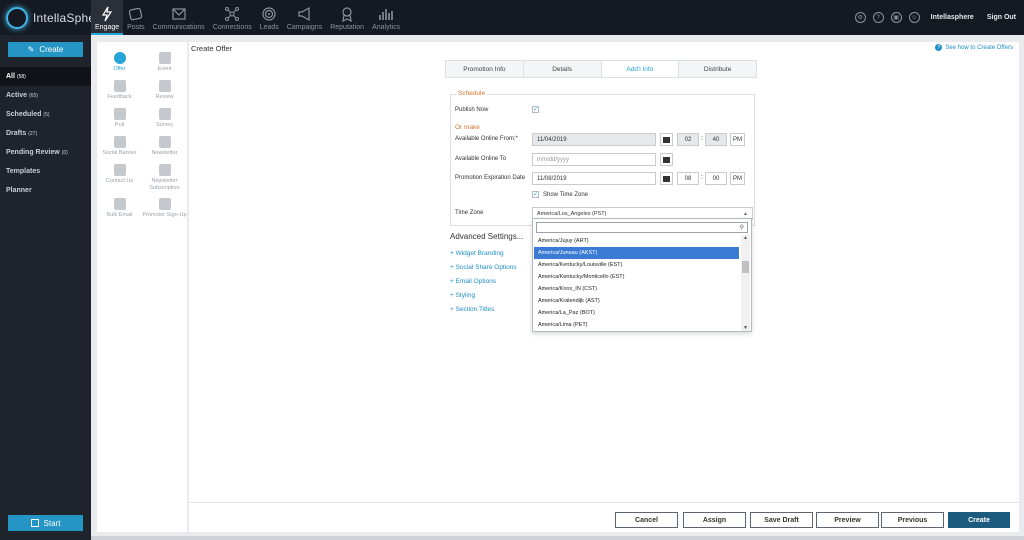 This screenshot has width=1024, height=540. I want to click on scroll-down-icon: ▼, so click(745, 328).